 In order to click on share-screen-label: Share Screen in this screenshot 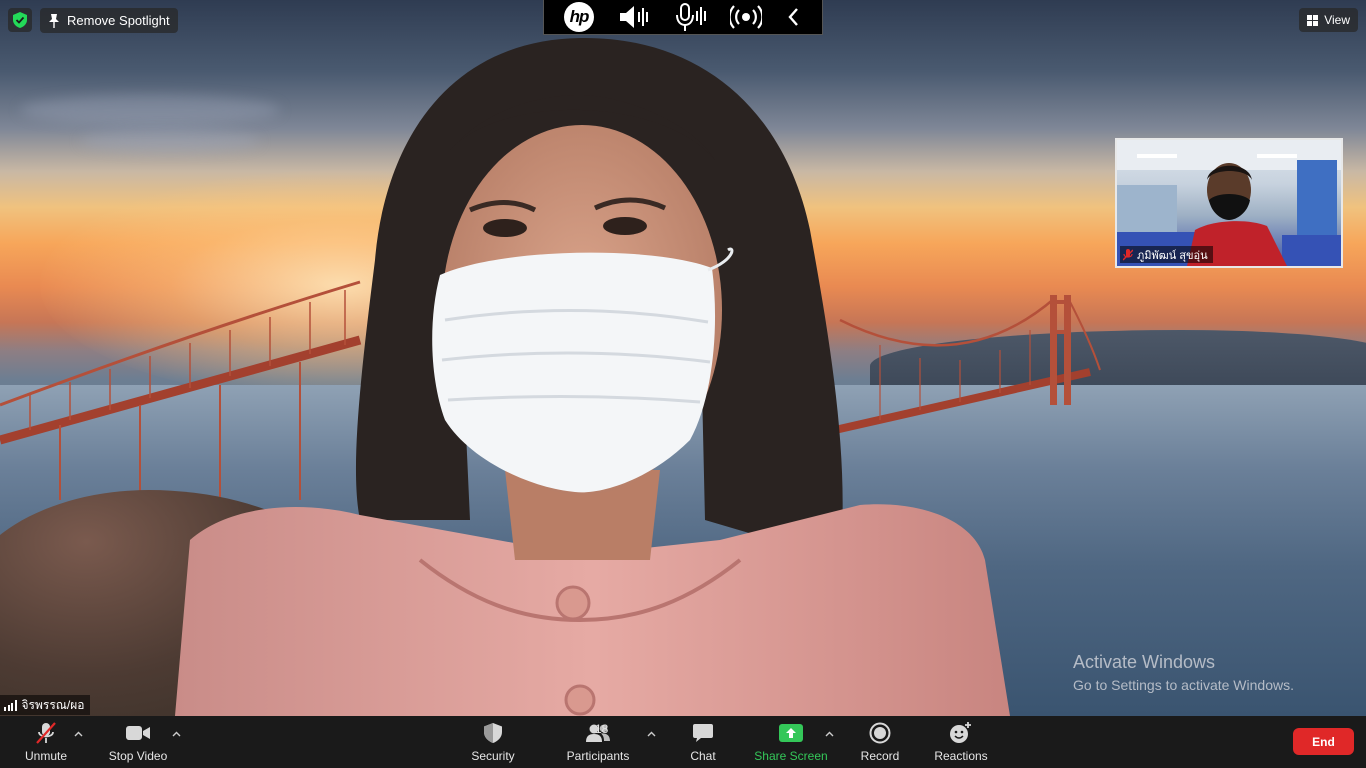, I will do `click(791, 756)`.